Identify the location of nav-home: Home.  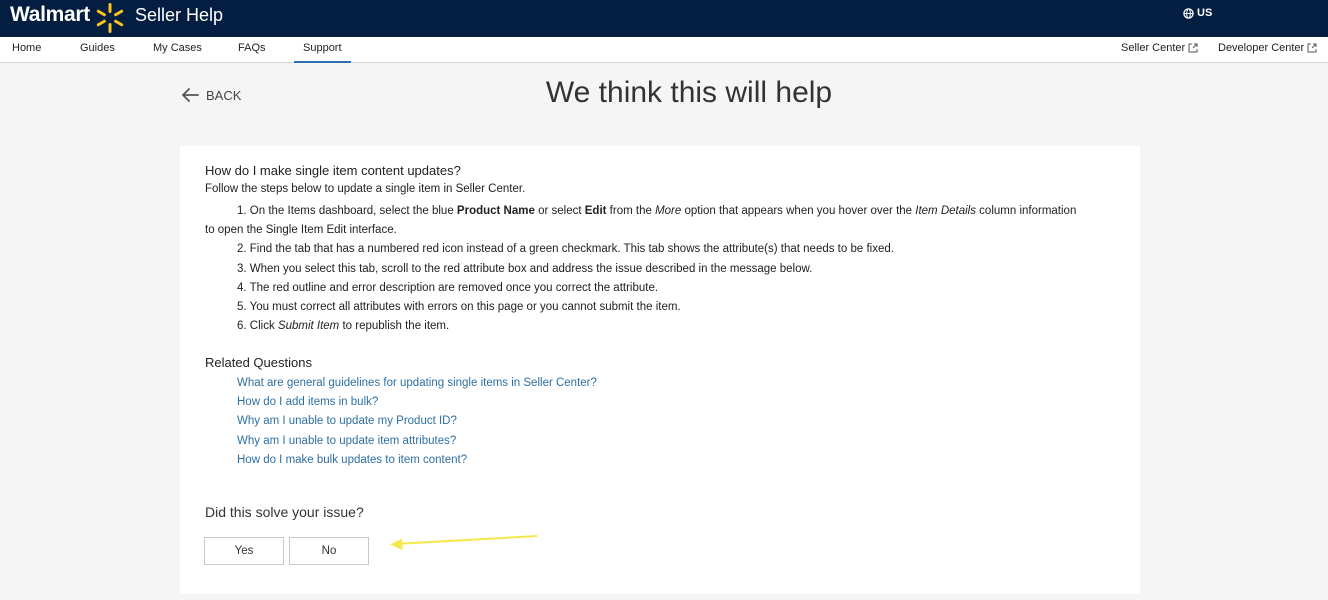
(26, 48).